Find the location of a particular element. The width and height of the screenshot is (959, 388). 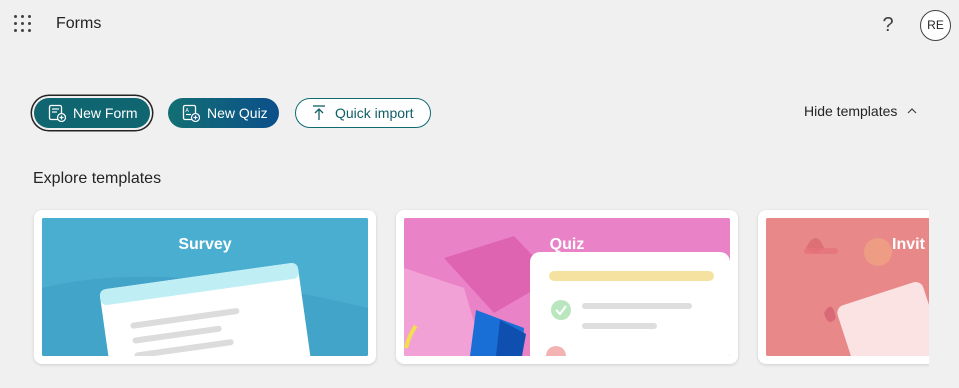

quiz-illustration: Quiz is located at coordinates (567, 287).